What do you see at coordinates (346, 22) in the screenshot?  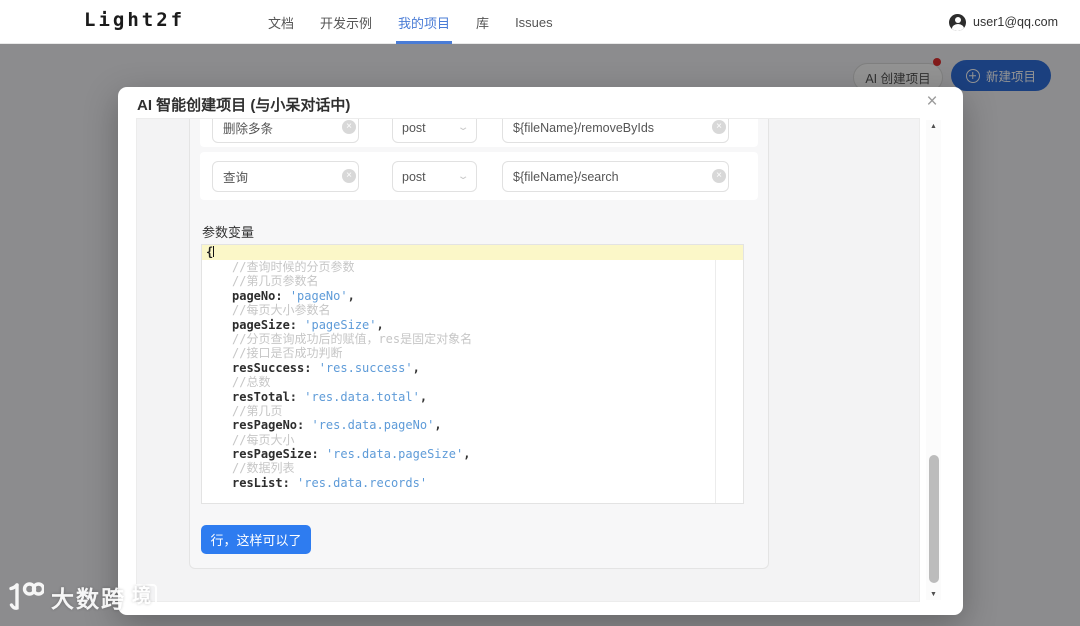 I see `nav-item: 开发示例` at bounding box center [346, 22].